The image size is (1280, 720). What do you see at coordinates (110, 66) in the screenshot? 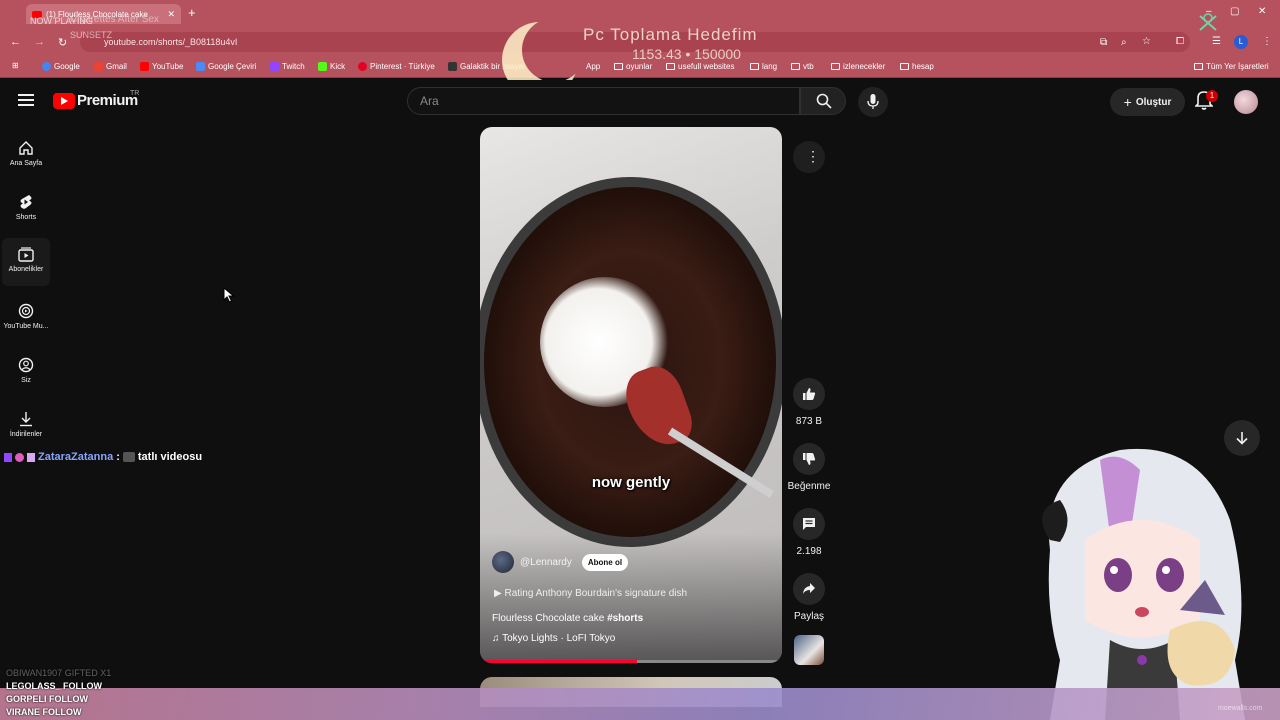
I see `bookmark-gmail: Gmail` at bounding box center [110, 66].